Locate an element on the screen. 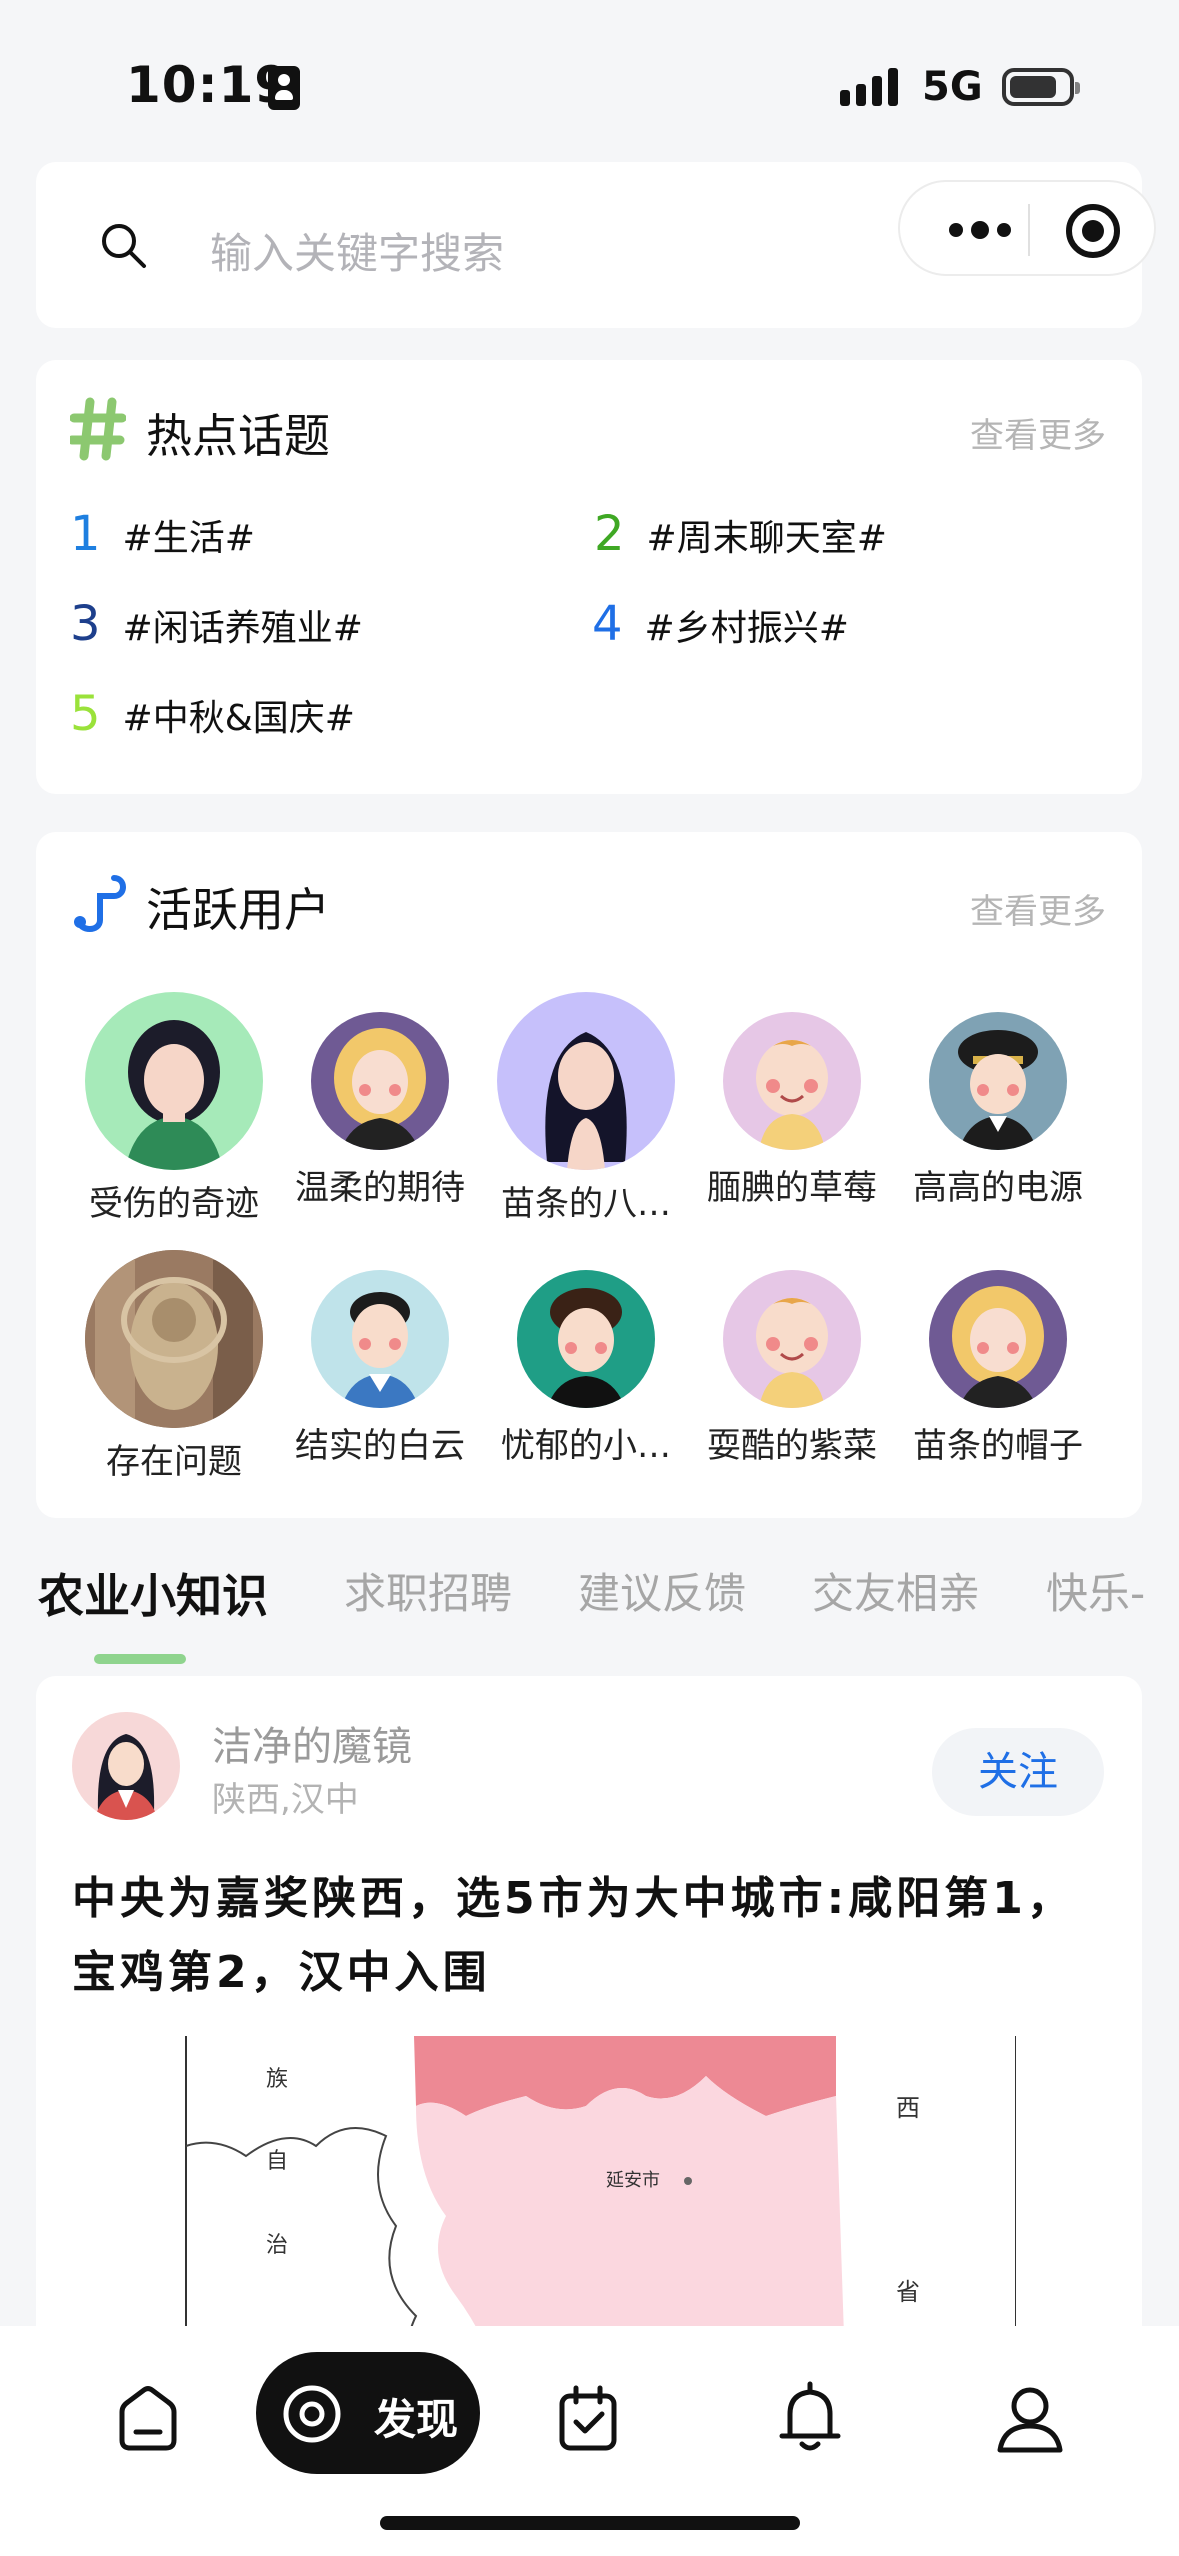 This screenshot has height=2556, width=1179. user-item: 耍酷的紫菜 is located at coordinates (792, 1368).